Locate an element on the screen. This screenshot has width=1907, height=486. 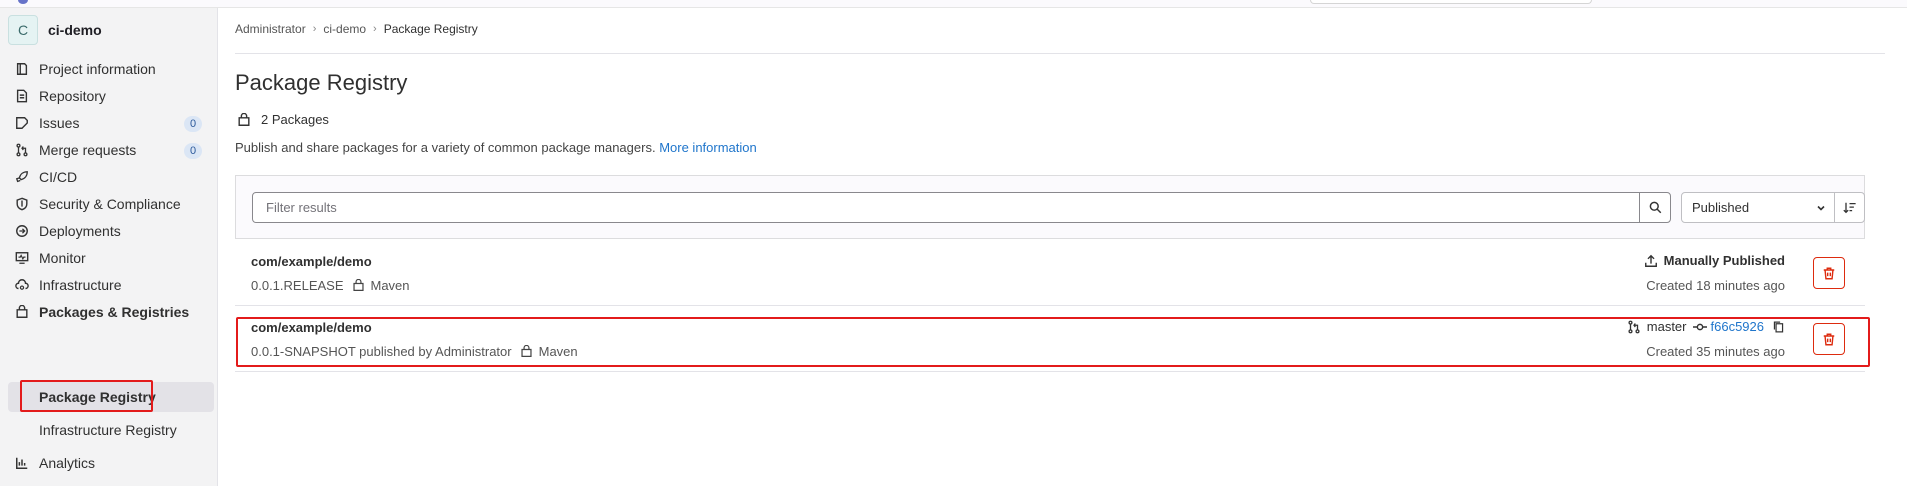
rocket-icon is located at coordinates (22, 177).